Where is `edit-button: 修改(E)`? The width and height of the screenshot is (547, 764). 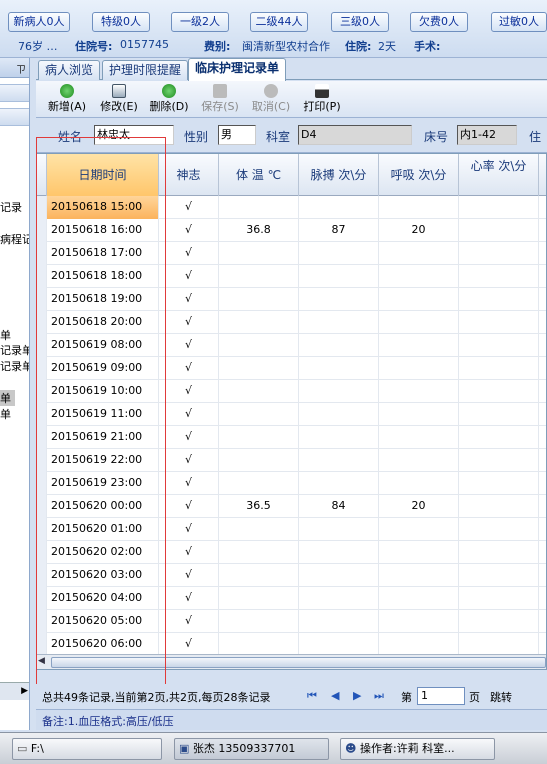
edit-button: 修改(E) is located at coordinates (119, 100).